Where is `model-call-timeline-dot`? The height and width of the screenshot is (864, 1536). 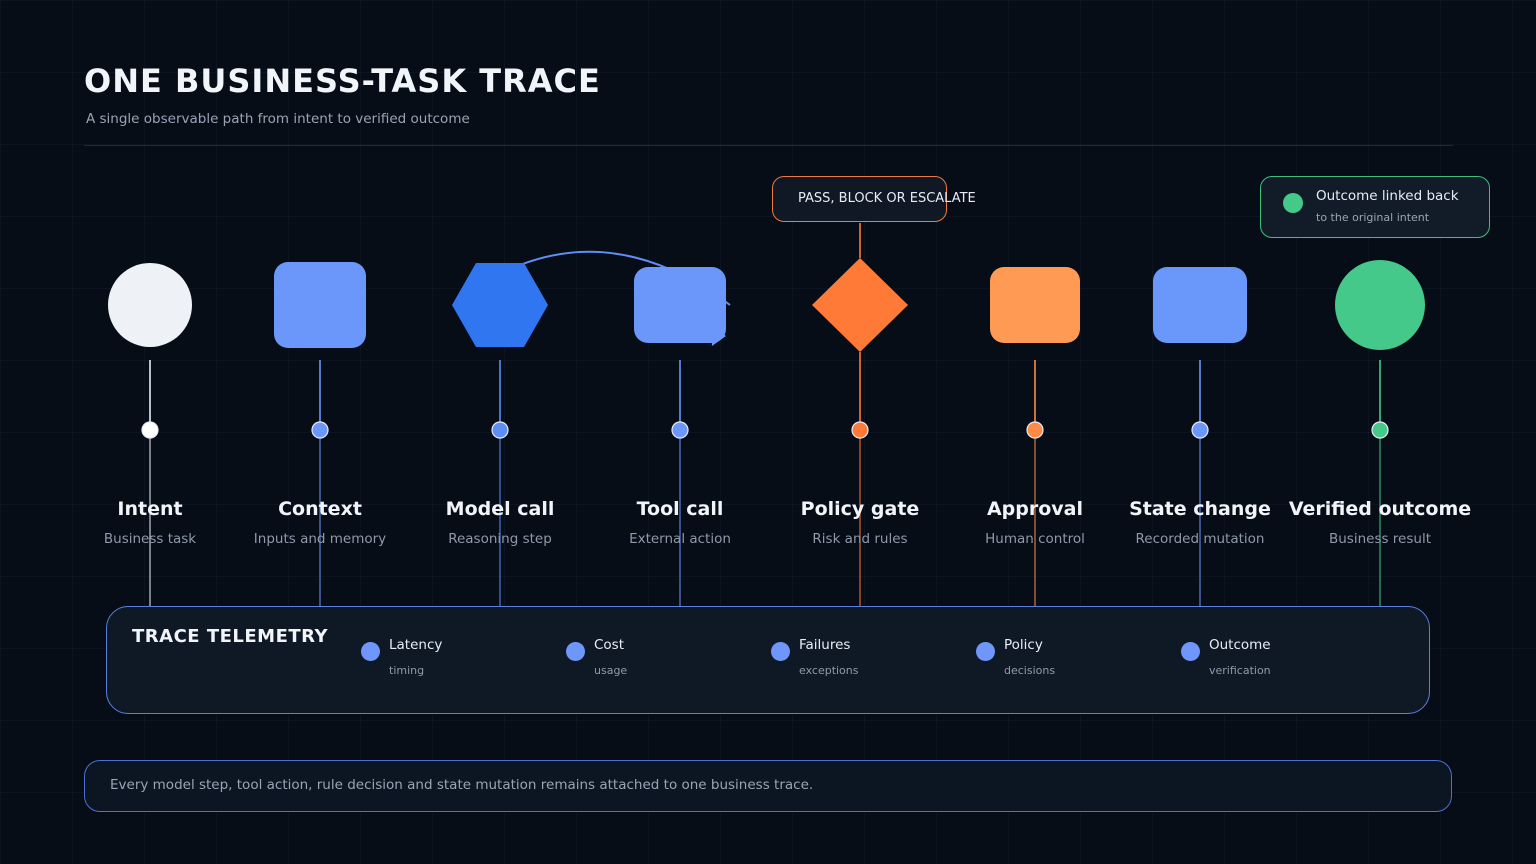 model-call-timeline-dot is located at coordinates (500, 430).